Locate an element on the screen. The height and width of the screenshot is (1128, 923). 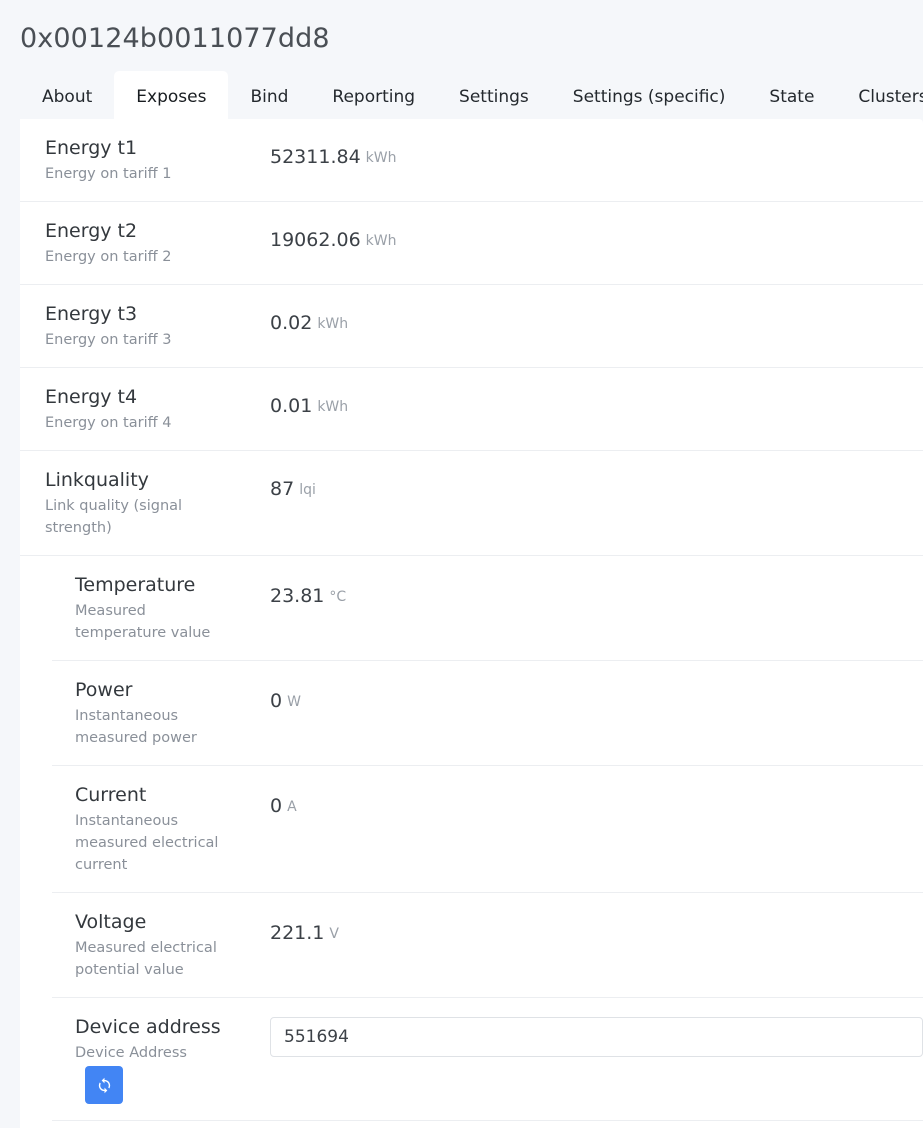
expose-value-column: 52311.84 kWh is located at coordinates (596, 152).